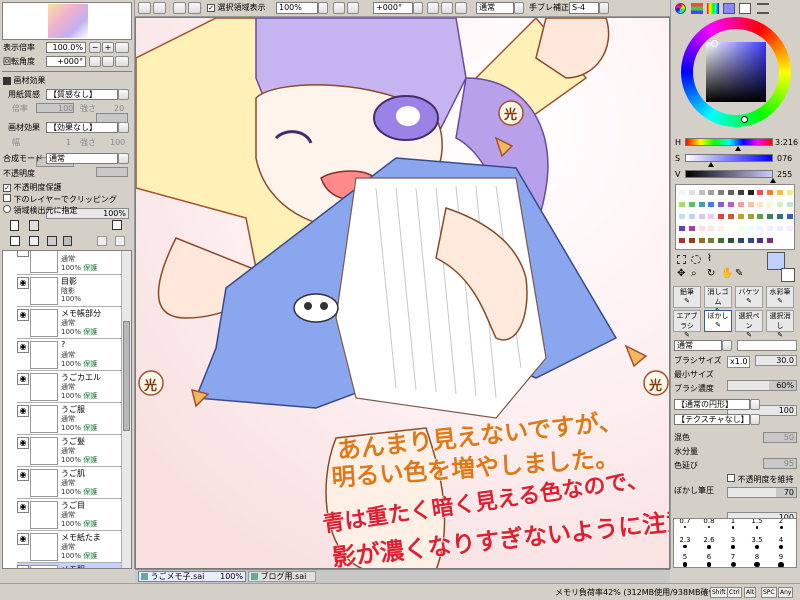 This screenshot has height=600, width=800. Describe the element at coordinates (108, 61) in the screenshot. I see `rotate-right-button` at that location.